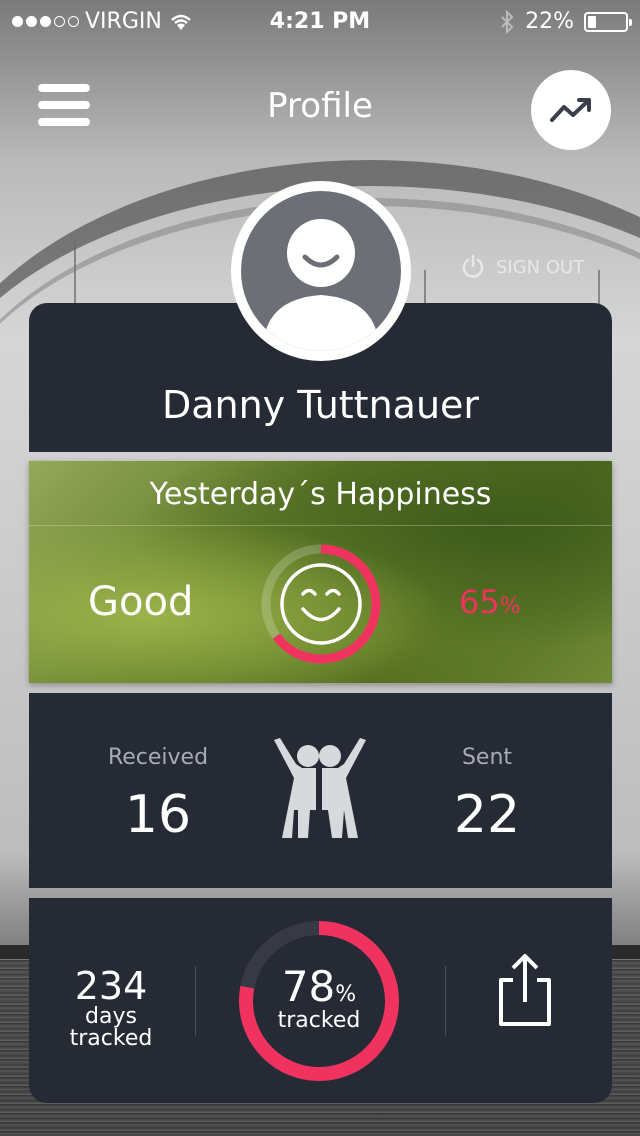 Image resolution: width=640 pixels, height=1136 pixels. What do you see at coordinates (549, 21) in the screenshot?
I see `battery-percent: 22%` at bounding box center [549, 21].